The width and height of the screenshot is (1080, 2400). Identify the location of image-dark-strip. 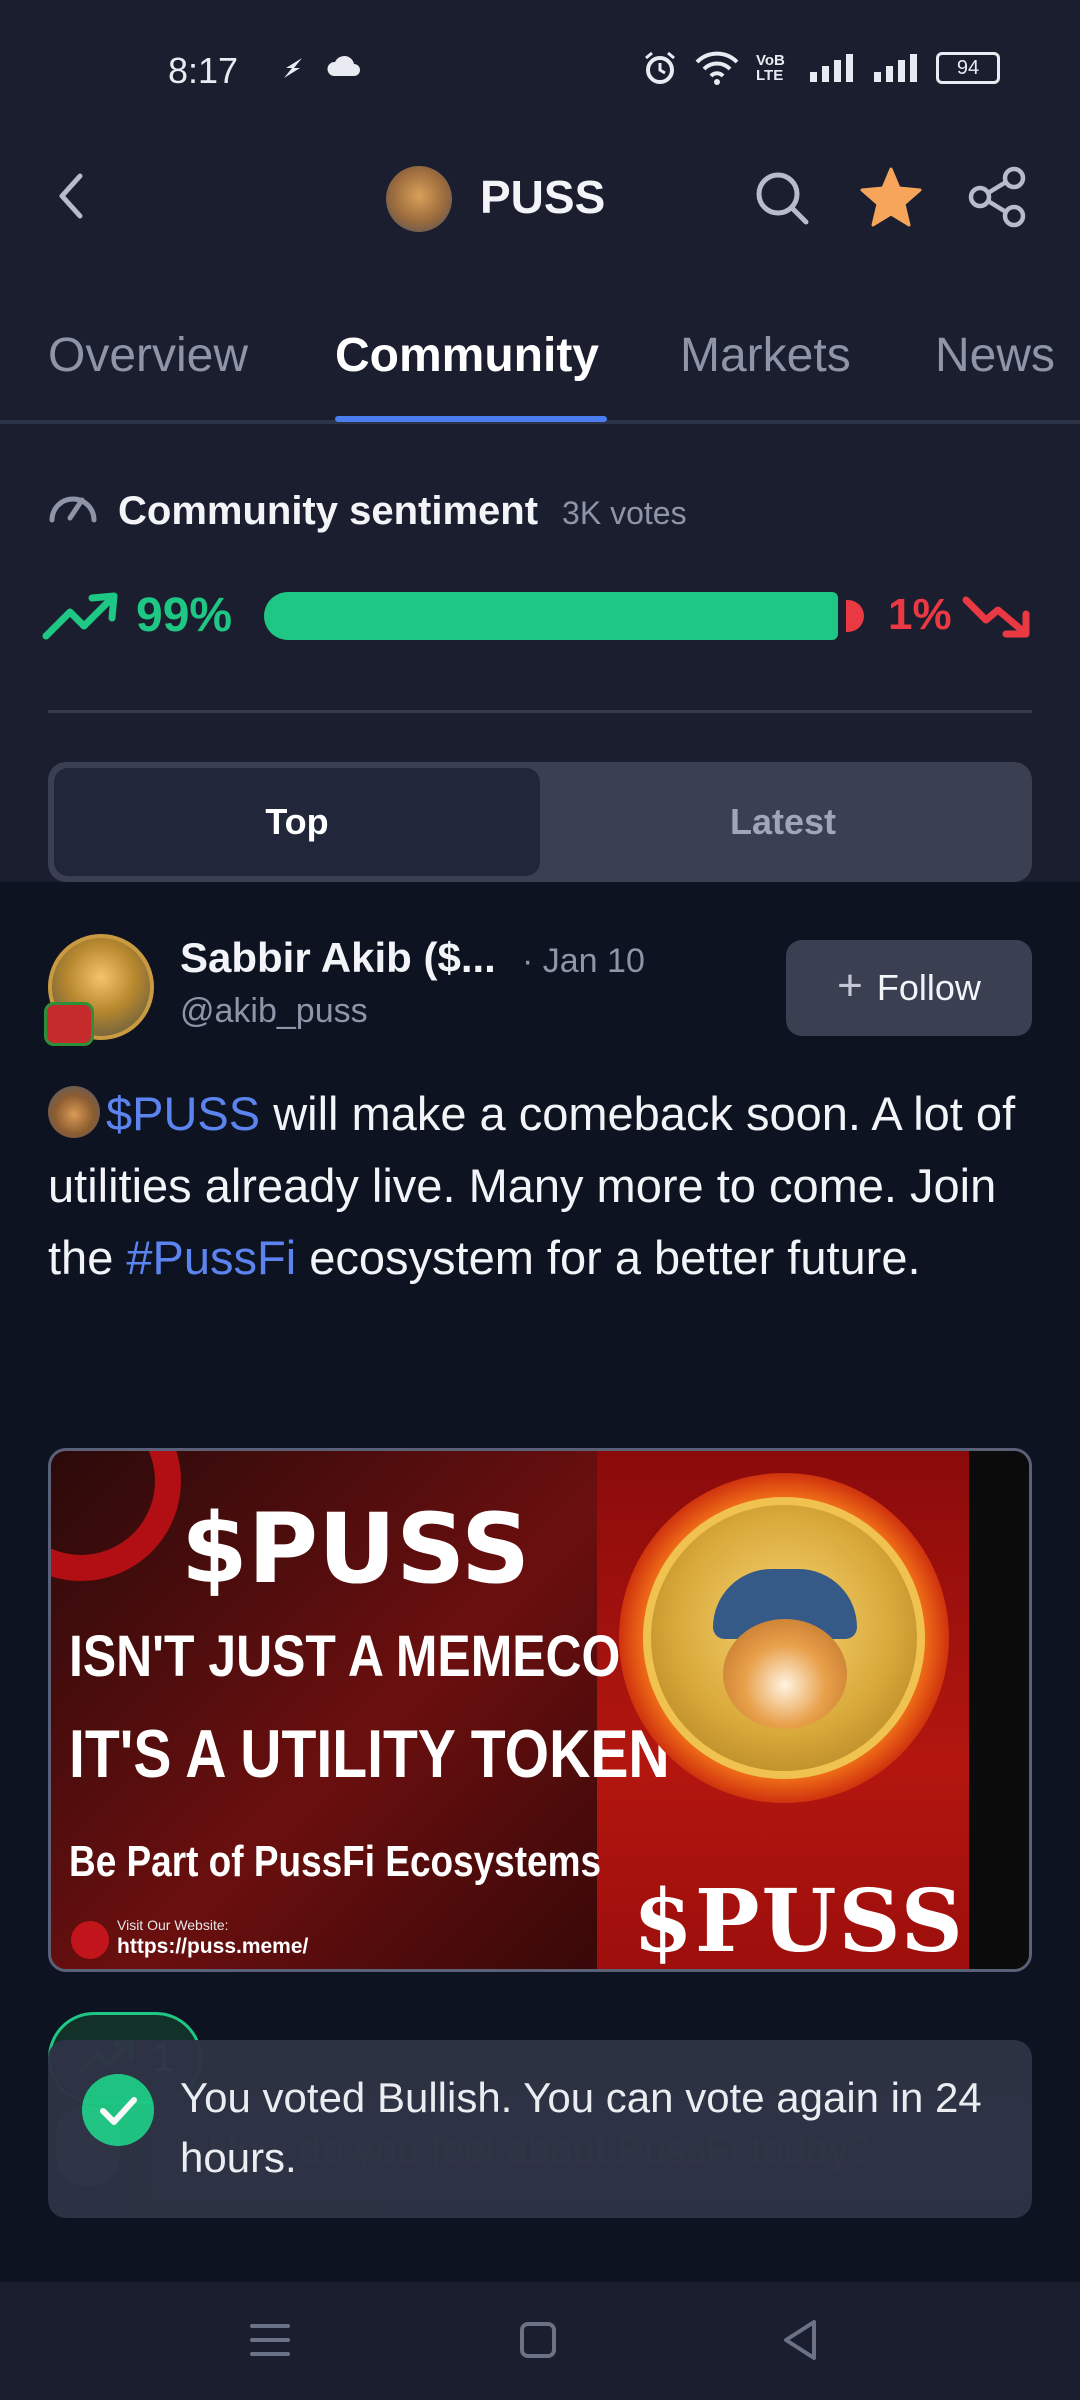
(999, 1710).